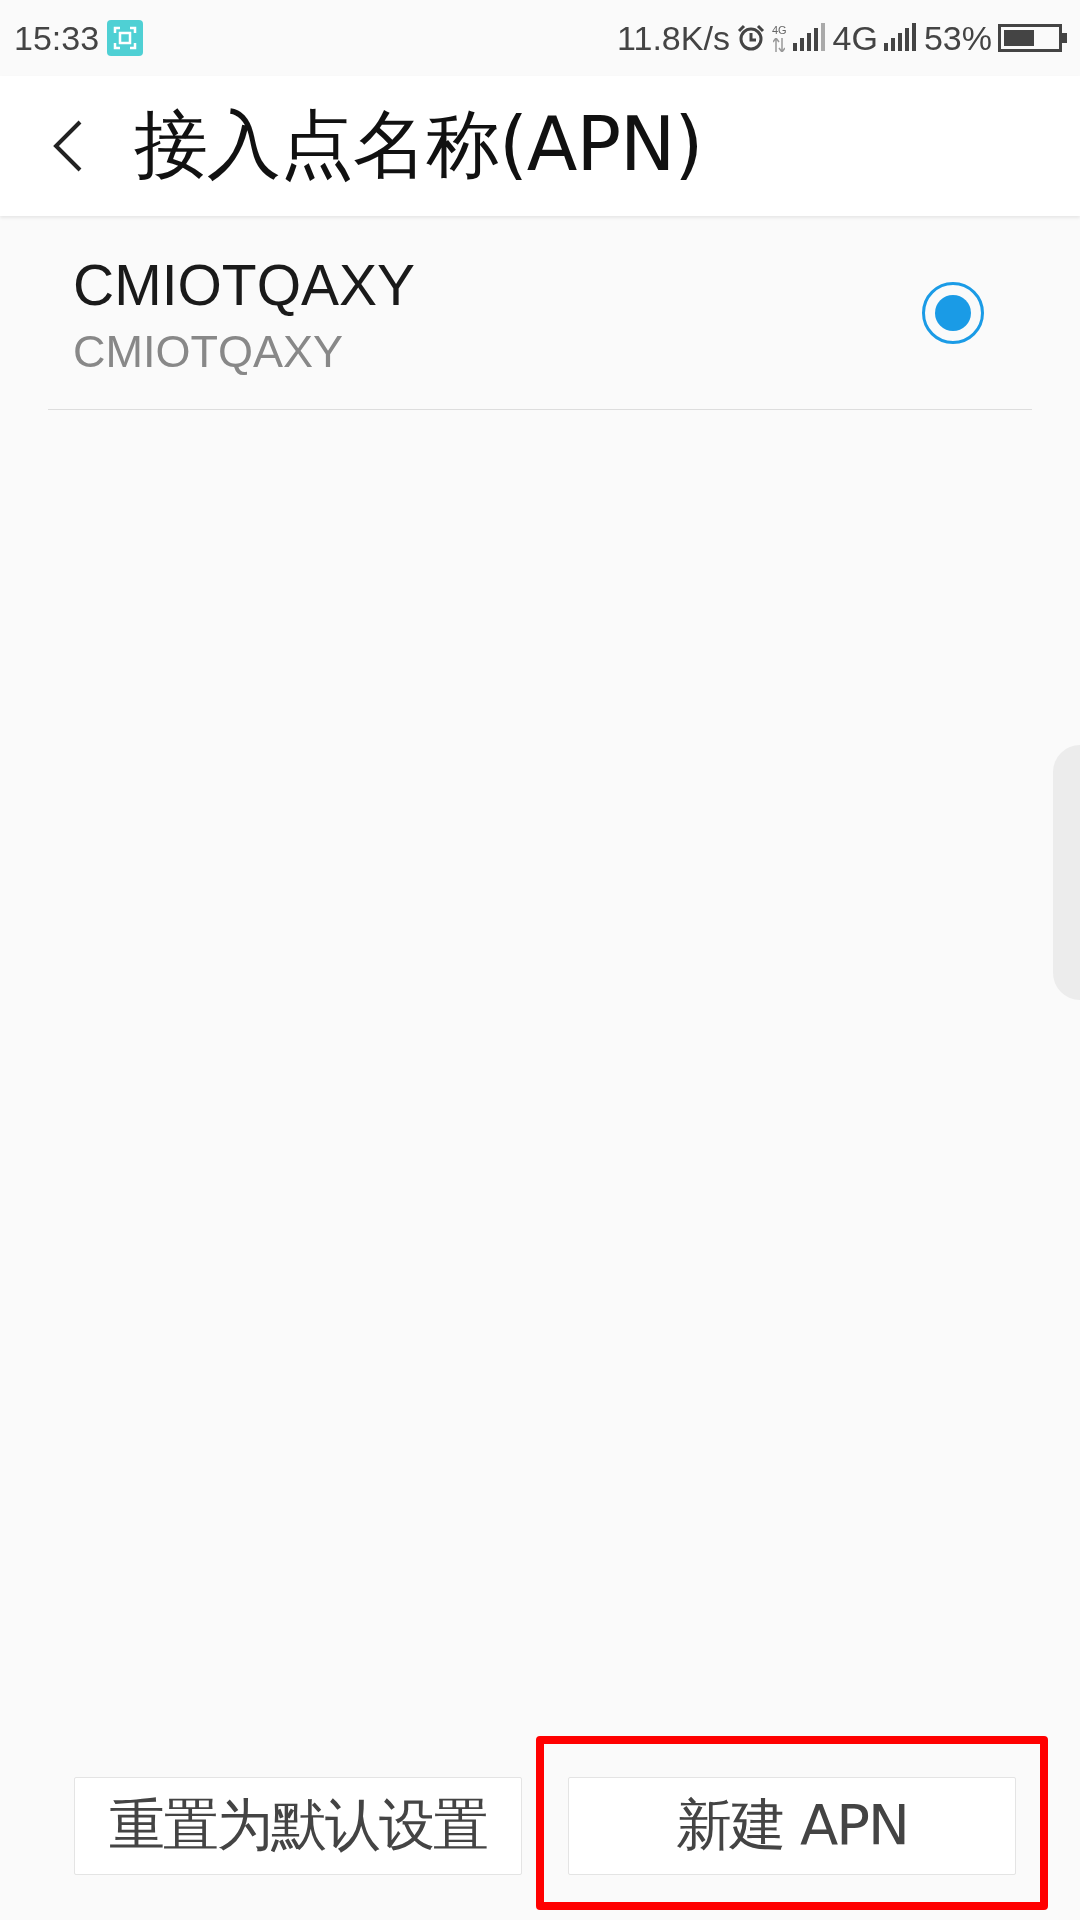 This screenshot has height=1920, width=1080. What do you see at coordinates (125, 38) in the screenshot?
I see `screenshot-icon` at bounding box center [125, 38].